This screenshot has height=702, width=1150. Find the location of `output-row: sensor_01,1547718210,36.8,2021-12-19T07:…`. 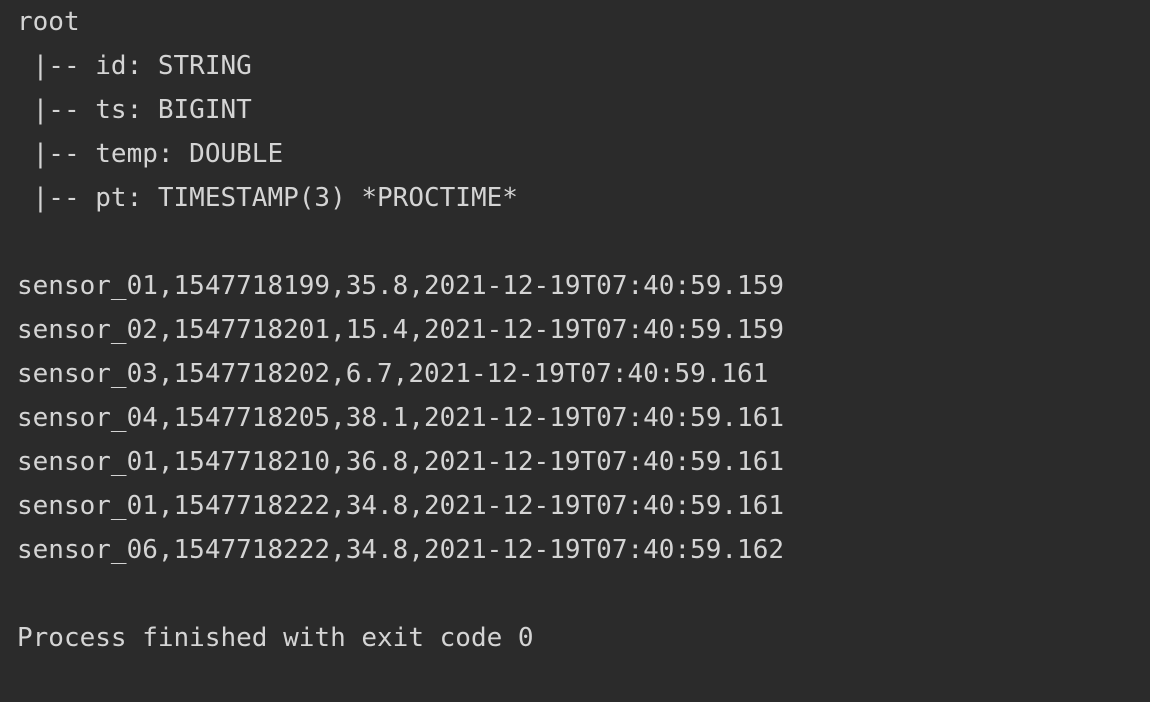

output-row: sensor_01,1547718210,36.8,2021-12-19T07:… is located at coordinates (401, 462).